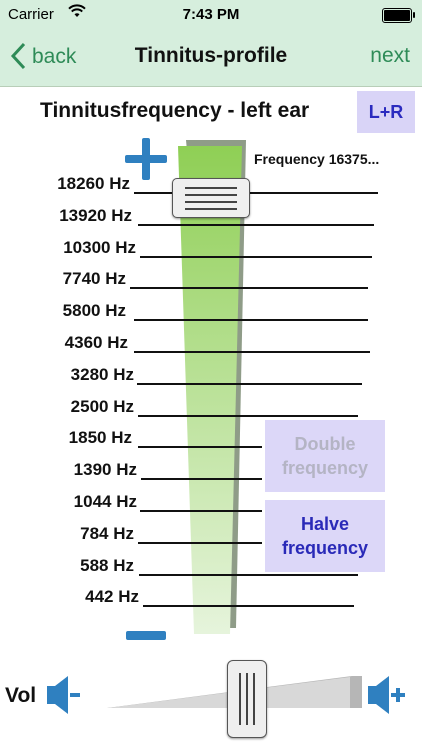 The width and height of the screenshot is (422, 750). I want to click on frequency-row: 10300 Hz, so click(211, 248).